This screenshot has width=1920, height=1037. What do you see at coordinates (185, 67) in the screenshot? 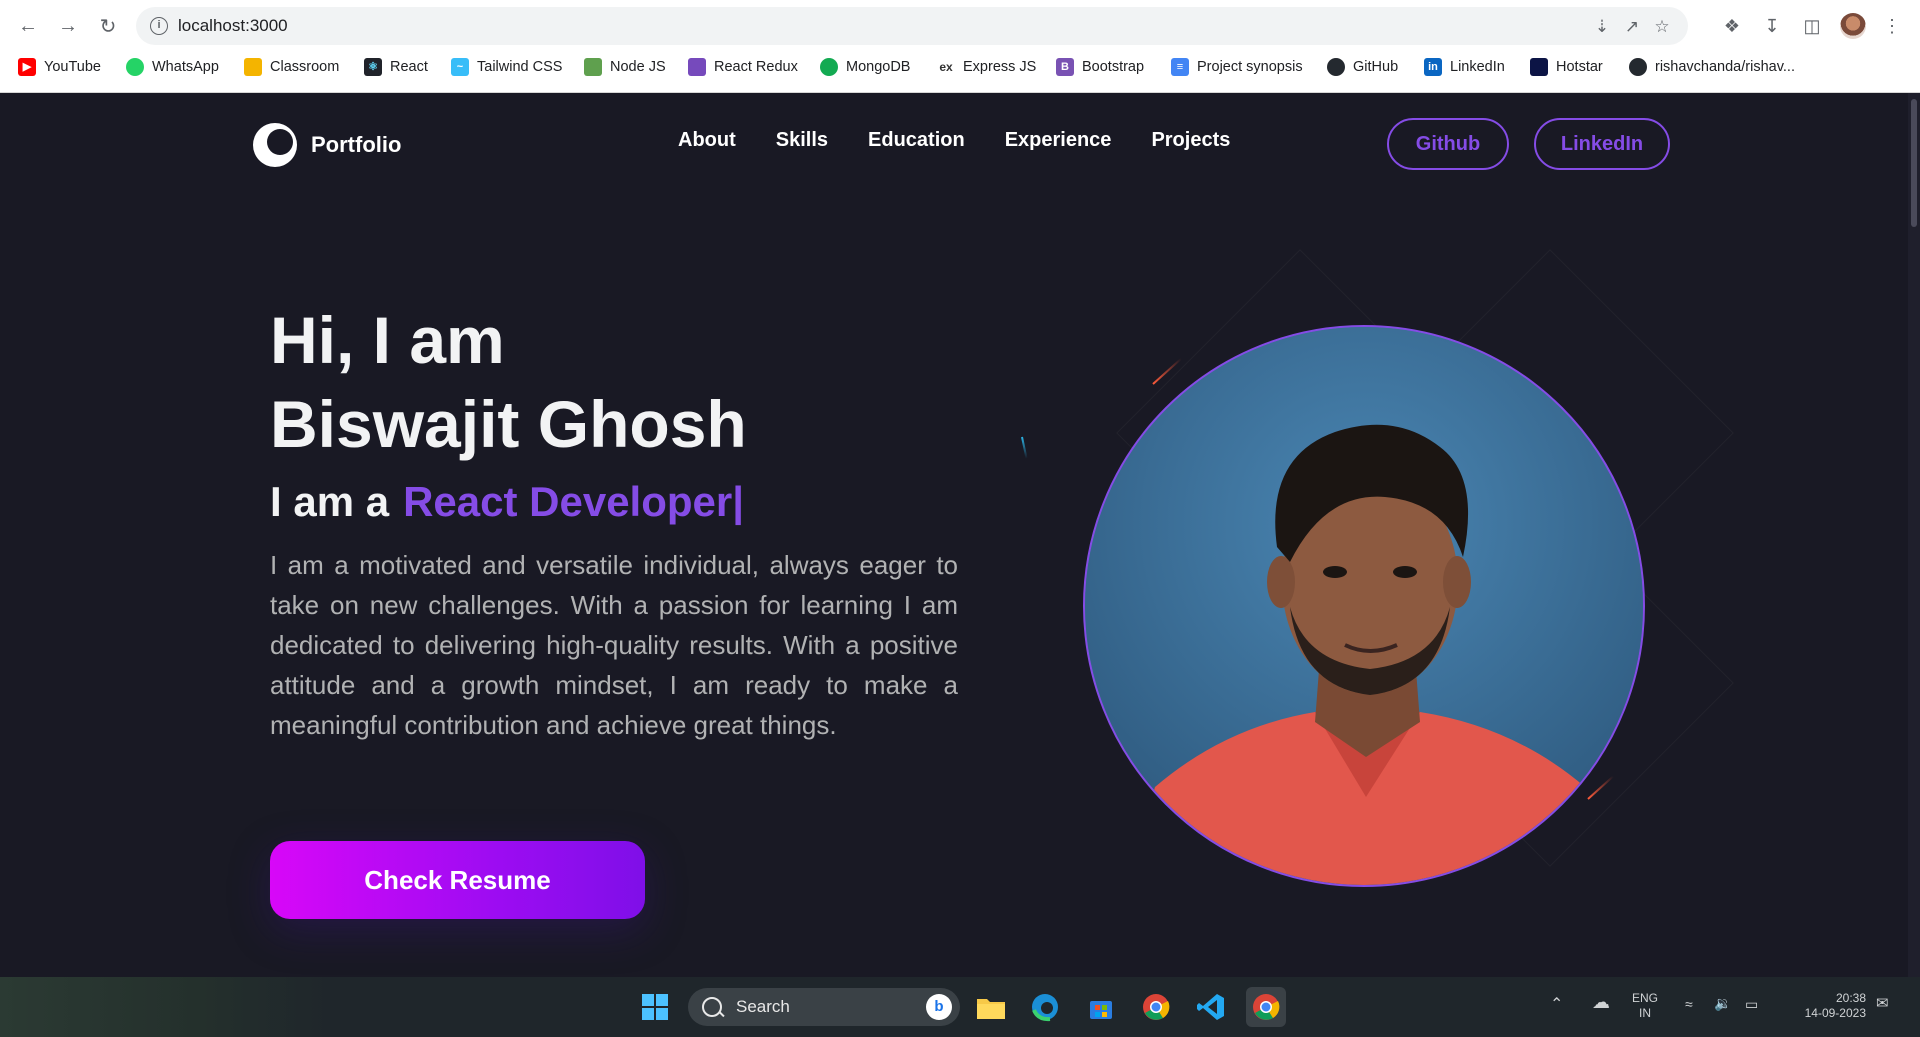
I see `bookmark-label: WhatsApp` at bounding box center [185, 67].